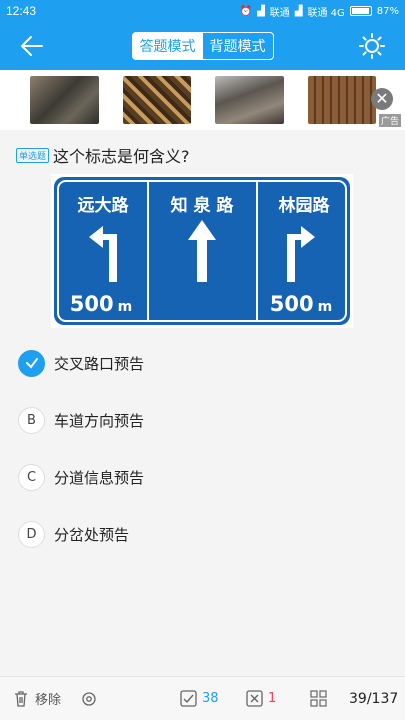 The image size is (405, 720). What do you see at coordinates (210, 698) in the screenshot?
I see `correct-count: 38` at bounding box center [210, 698].